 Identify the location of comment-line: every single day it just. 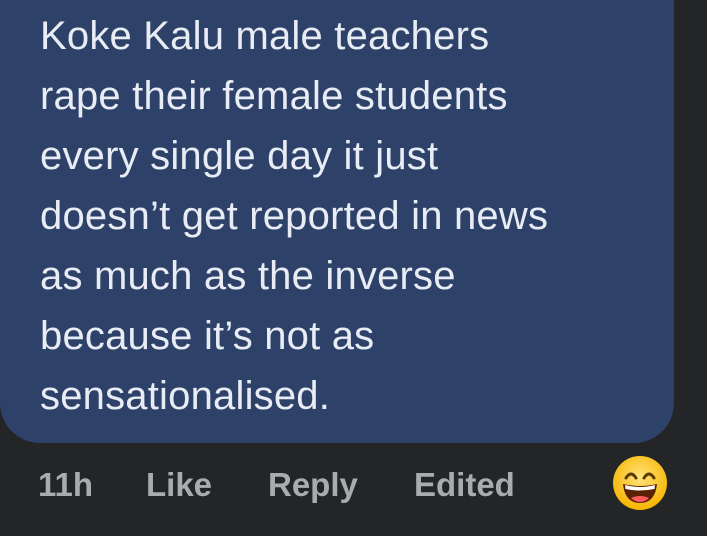
(239, 156).